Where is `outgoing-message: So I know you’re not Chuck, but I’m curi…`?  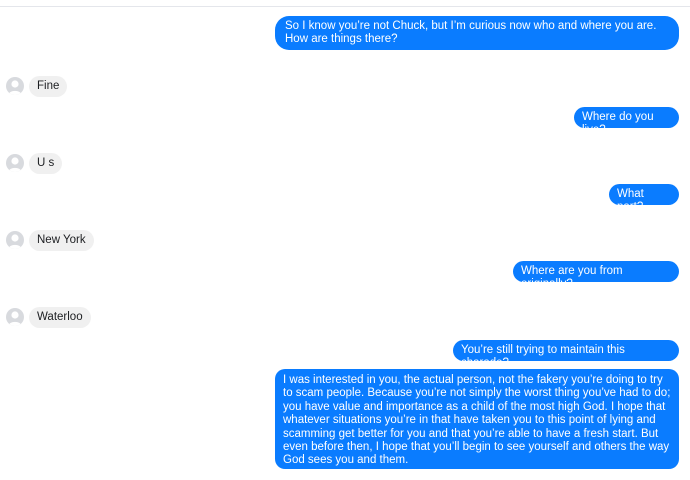 outgoing-message: So I know you’re not Chuck, but I’m curi… is located at coordinates (477, 33).